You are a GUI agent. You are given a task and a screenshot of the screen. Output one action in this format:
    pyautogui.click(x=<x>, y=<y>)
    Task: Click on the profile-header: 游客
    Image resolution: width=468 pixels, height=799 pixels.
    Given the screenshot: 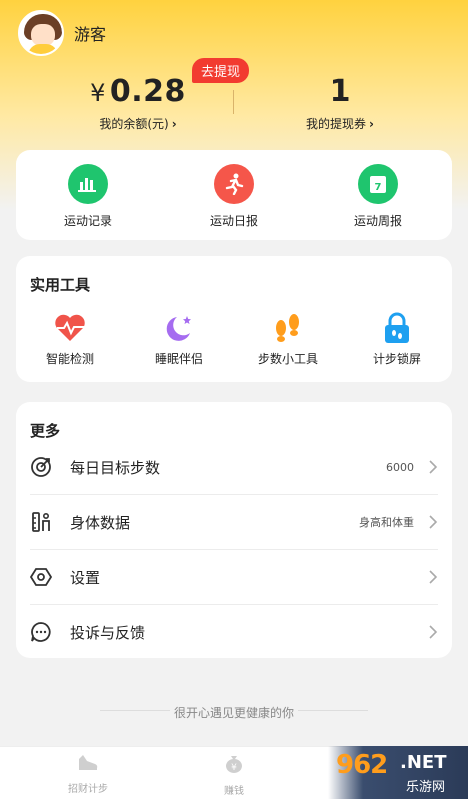 What is the action you would take?
    pyautogui.click(x=62, y=33)
    